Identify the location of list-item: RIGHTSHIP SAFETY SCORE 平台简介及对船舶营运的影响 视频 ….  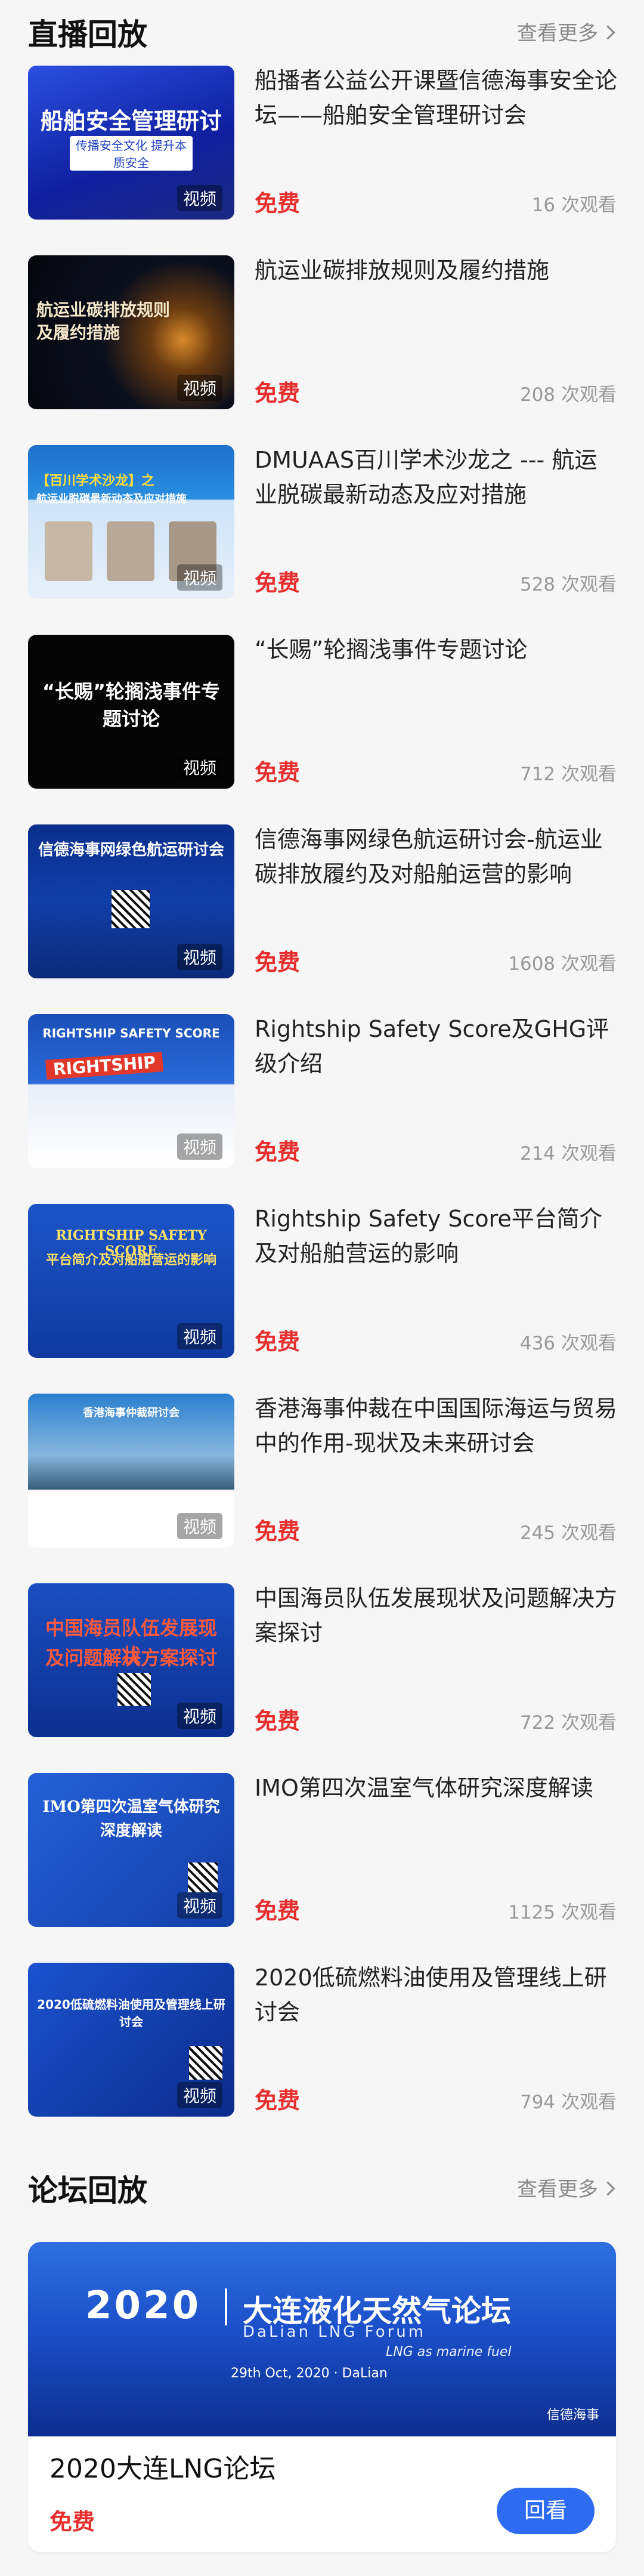
(322, 1290).